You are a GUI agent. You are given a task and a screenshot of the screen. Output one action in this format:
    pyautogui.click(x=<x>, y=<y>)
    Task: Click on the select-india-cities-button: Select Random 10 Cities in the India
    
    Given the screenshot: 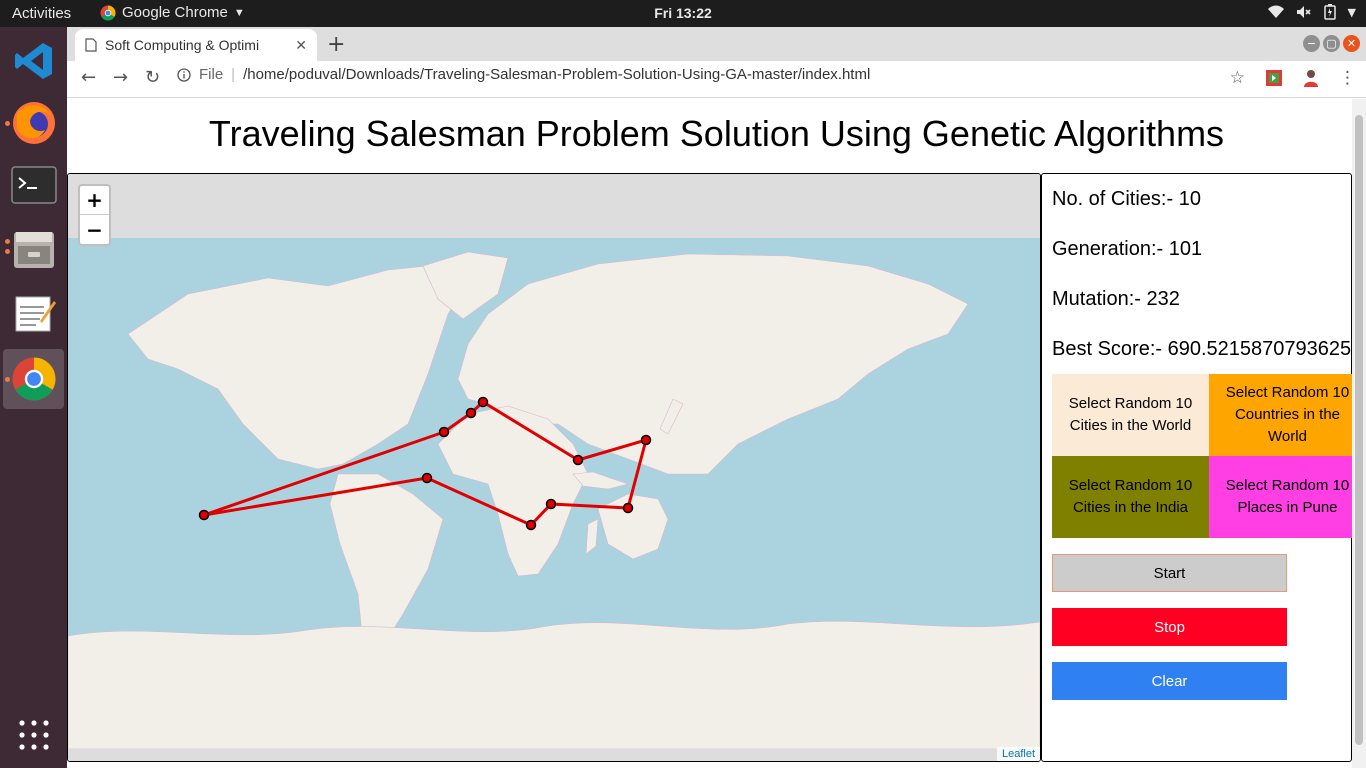 What is the action you would take?
    pyautogui.click(x=1130, y=497)
    